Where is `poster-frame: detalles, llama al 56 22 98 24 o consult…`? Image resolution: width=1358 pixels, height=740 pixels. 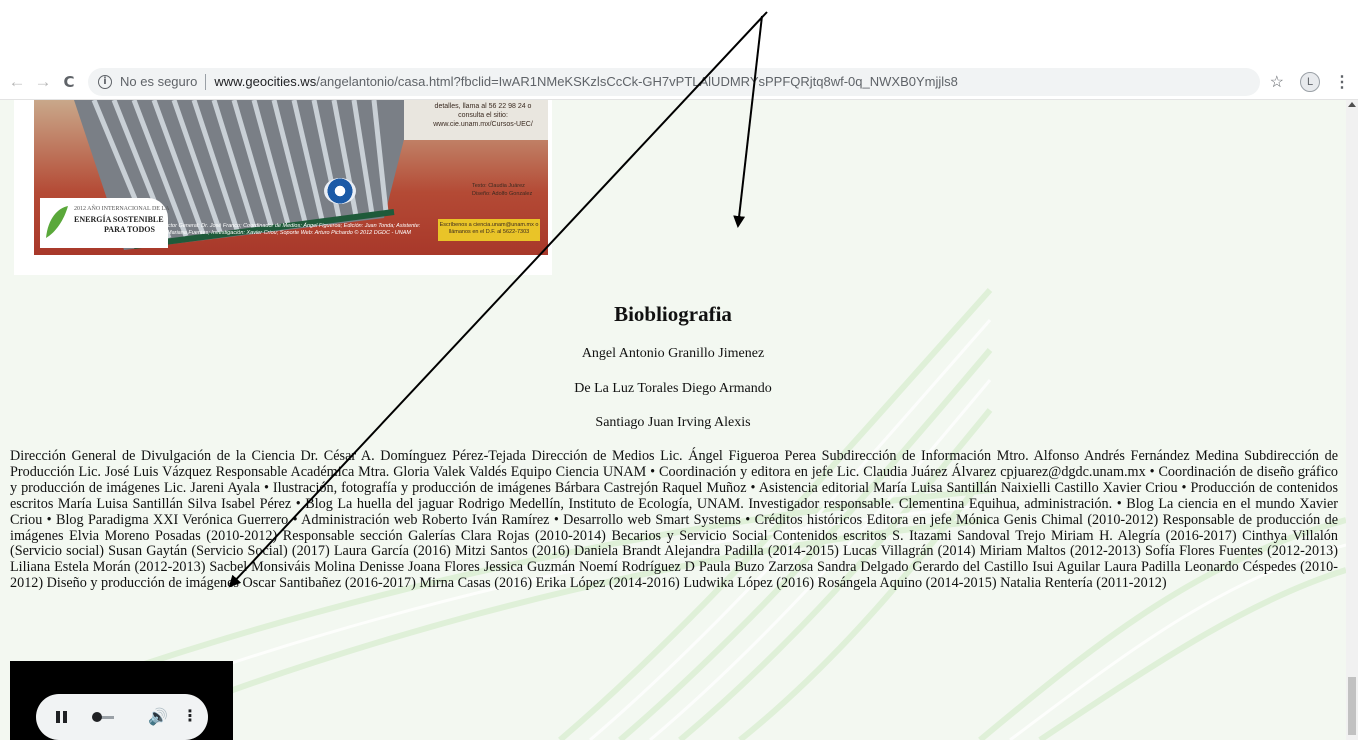
poster-frame: detalles, llama al 56 22 98 24 o consult… is located at coordinates (283, 187).